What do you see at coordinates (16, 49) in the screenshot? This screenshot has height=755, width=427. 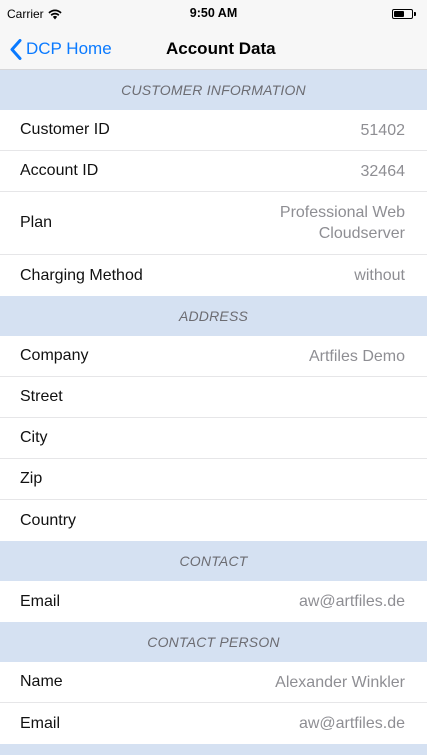 I see `chevron-left-icon` at bounding box center [16, 49].